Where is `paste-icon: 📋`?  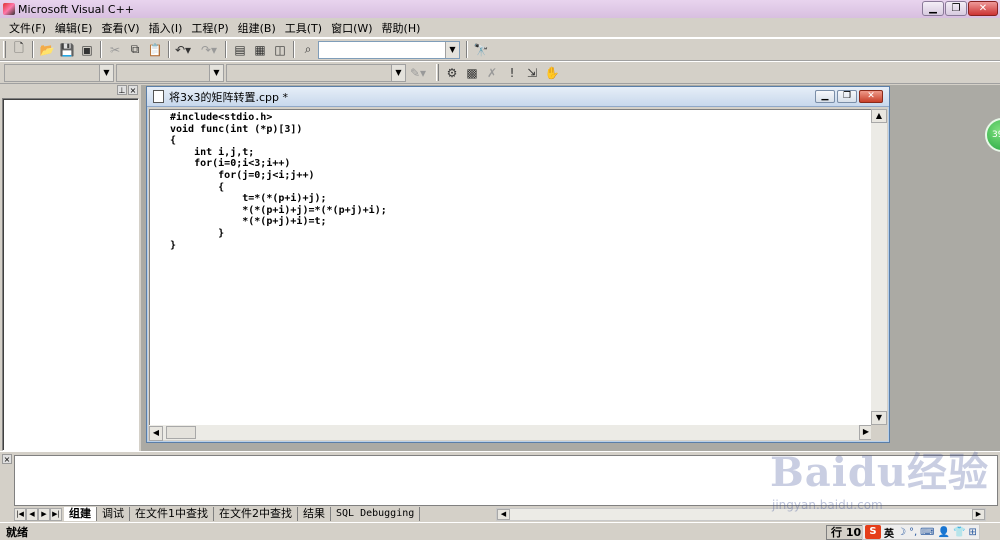 paste-icon: 📋 is located at coordinates (155, 49).